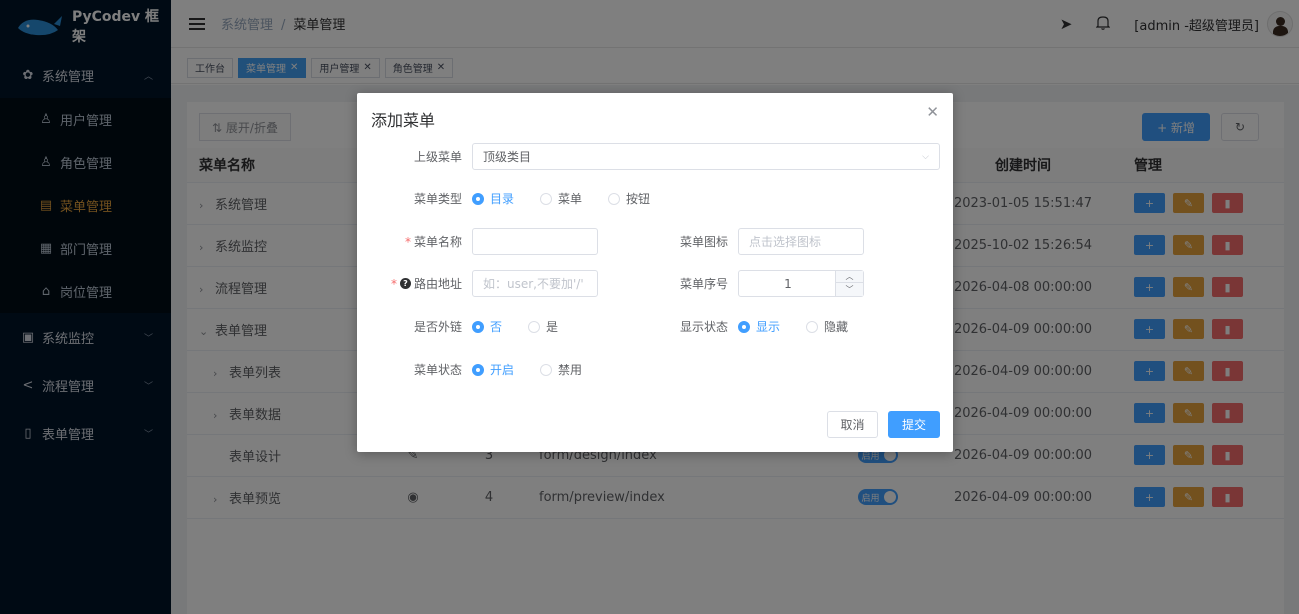  I want to click on visible-status-radio-0: 显示, so click(759, 326).